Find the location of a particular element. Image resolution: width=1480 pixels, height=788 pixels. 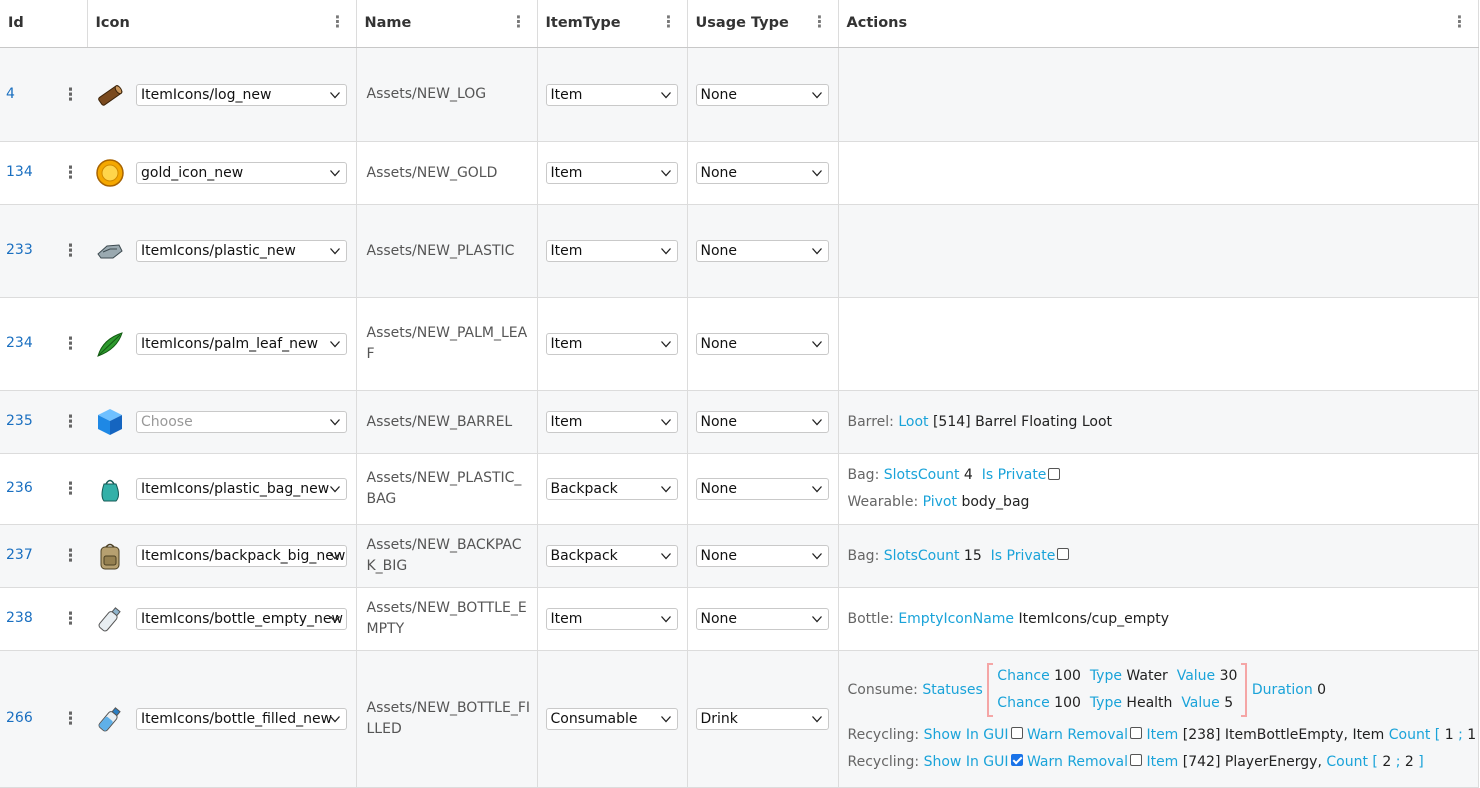

icon-select: ItemIcons/bottle_filled_new is located at coordinates (241, 719).